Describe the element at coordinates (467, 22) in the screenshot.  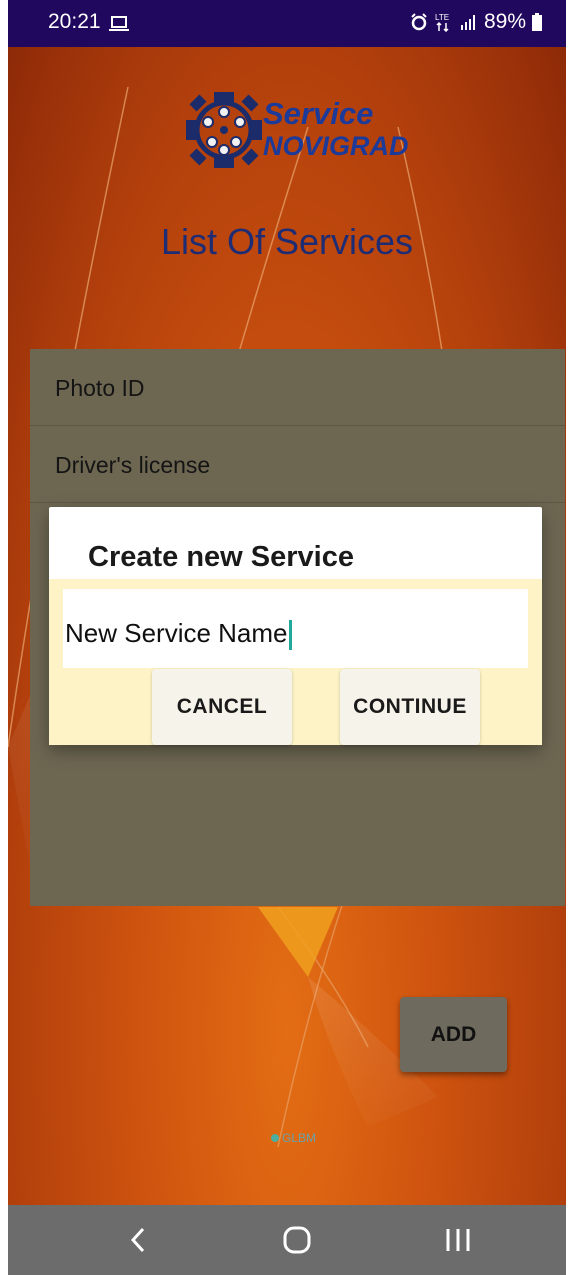
I see `signal-icon` at that location.